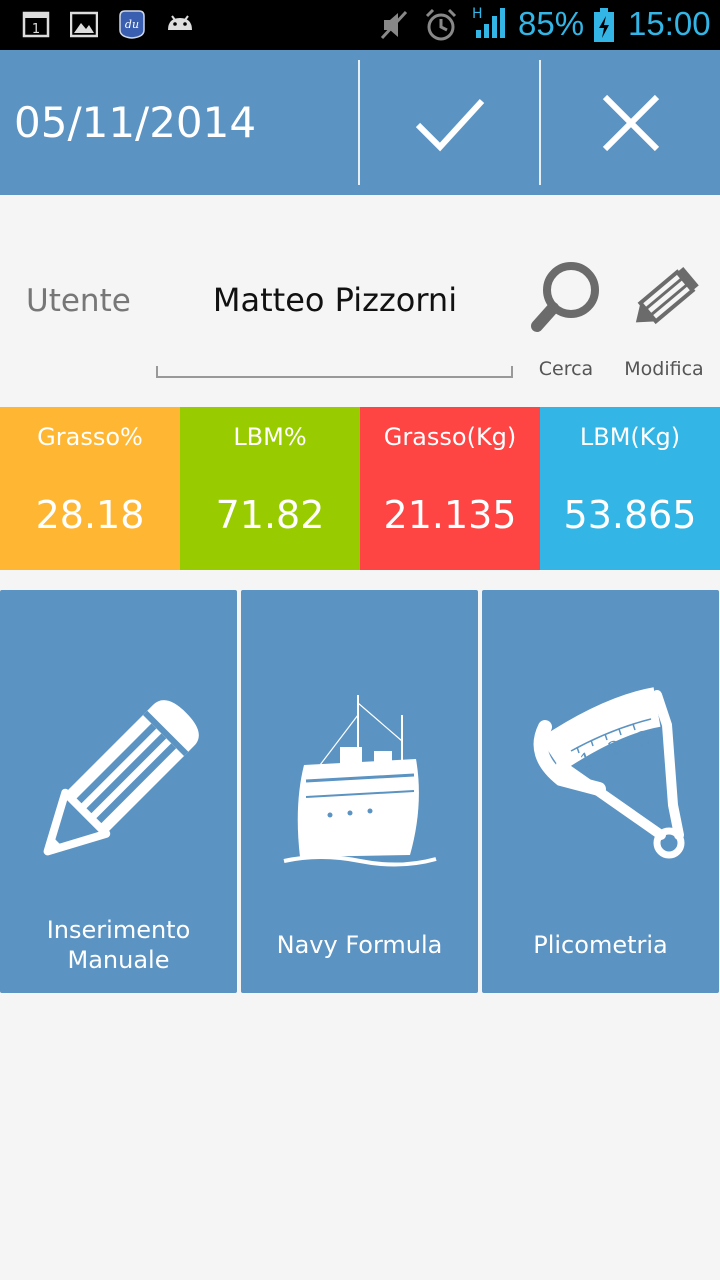 The height and width of the screenshot is (1280, 720). What do you see at coordinates (630, 515) in the screenshot?
I see `stat-value: 53.865` at bounding box center [630, 515].